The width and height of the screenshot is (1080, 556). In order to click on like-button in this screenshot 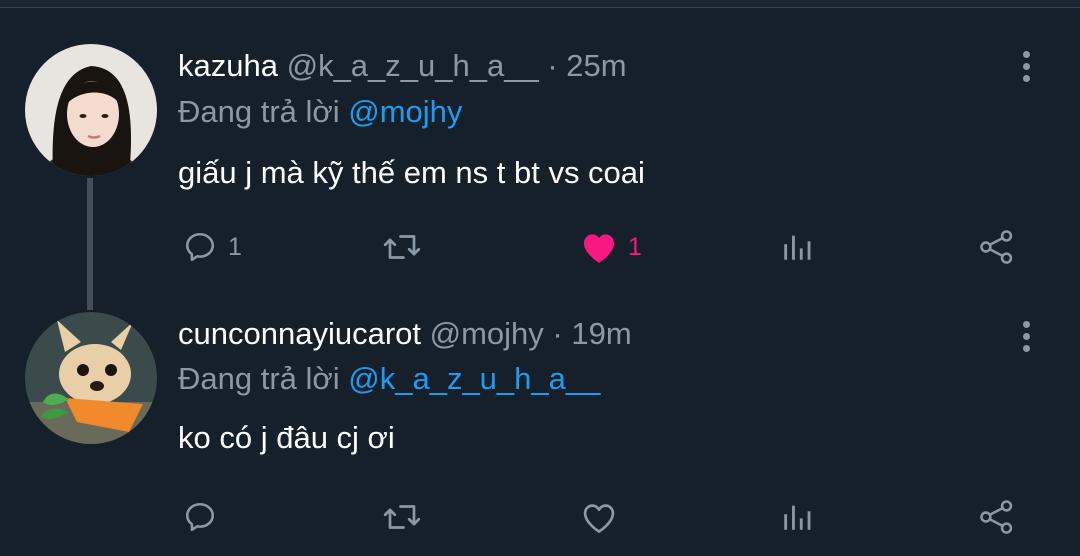, I will do `click(604, 517)`.